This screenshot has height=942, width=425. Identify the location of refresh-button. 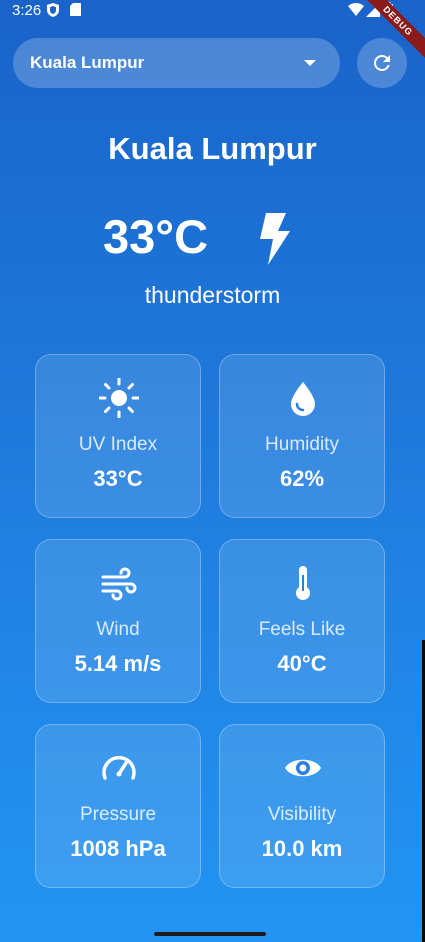
(382, 63).